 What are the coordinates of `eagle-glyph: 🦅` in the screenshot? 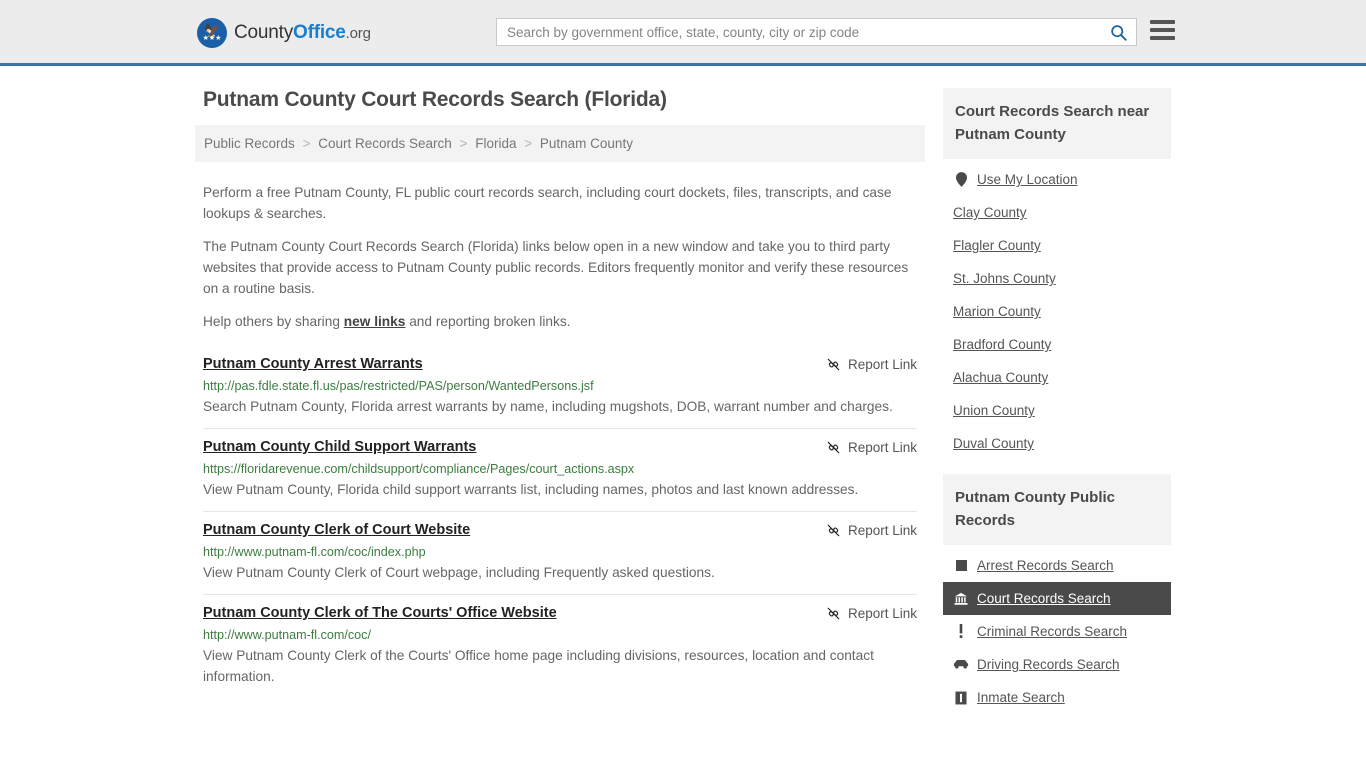 It's located at (212, 30).